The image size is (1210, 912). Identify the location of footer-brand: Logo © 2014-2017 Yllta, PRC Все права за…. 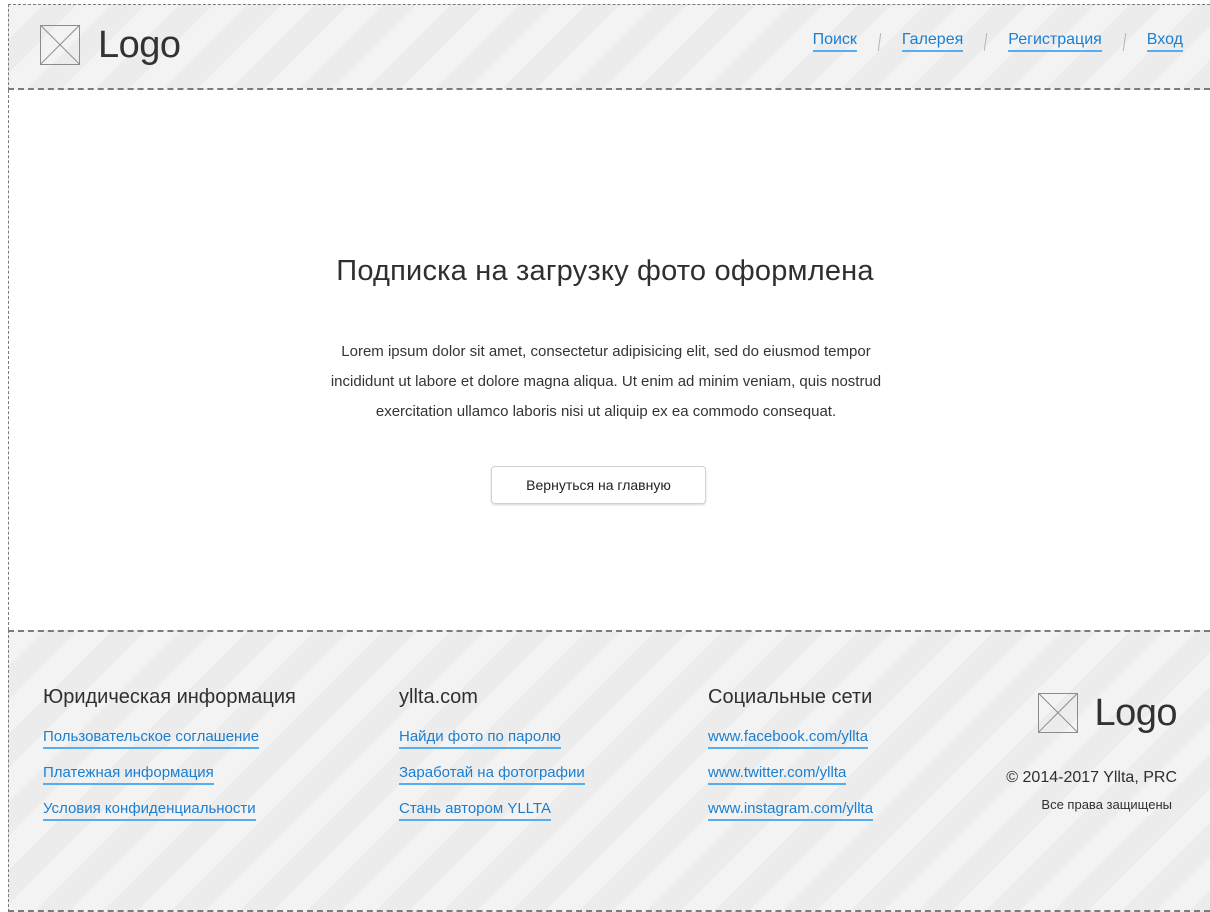
(1091, 753).